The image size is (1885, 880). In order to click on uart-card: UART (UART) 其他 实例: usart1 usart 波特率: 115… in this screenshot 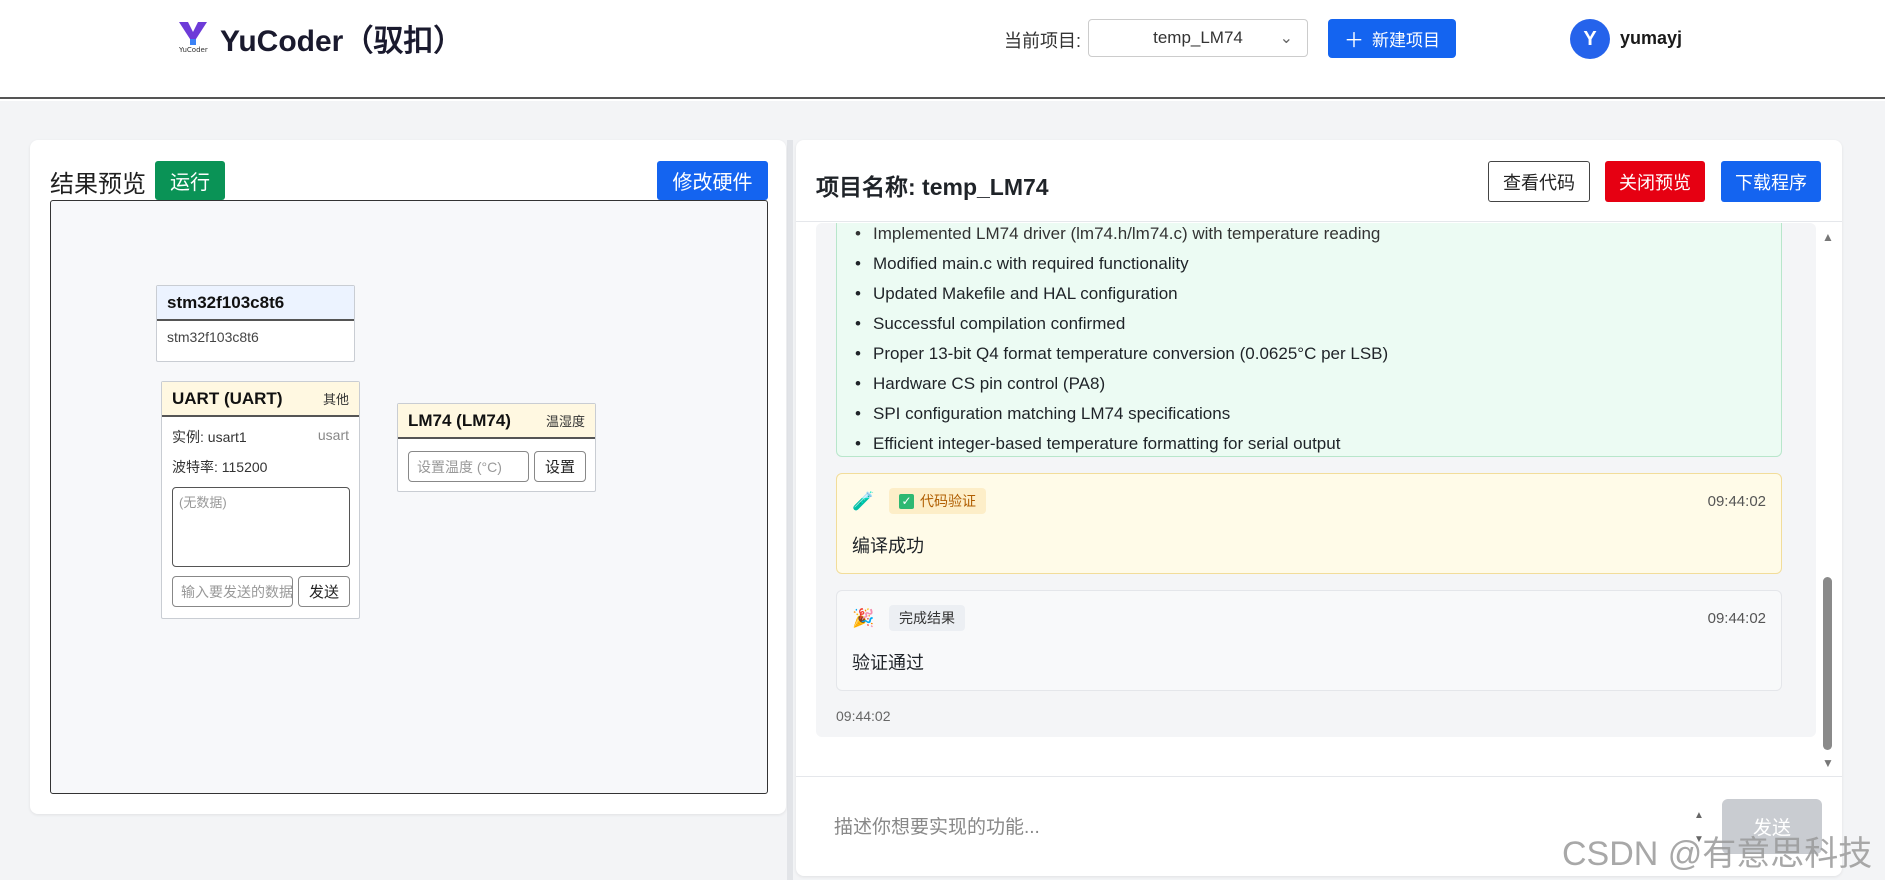, I will do `click(260, 500)`.